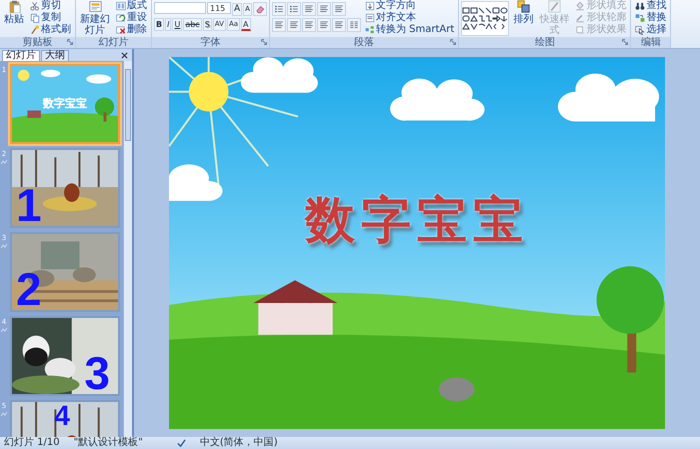  Describe the element at coordinates (121, 30) in the screenshot. I see `delete-icon` at that location.